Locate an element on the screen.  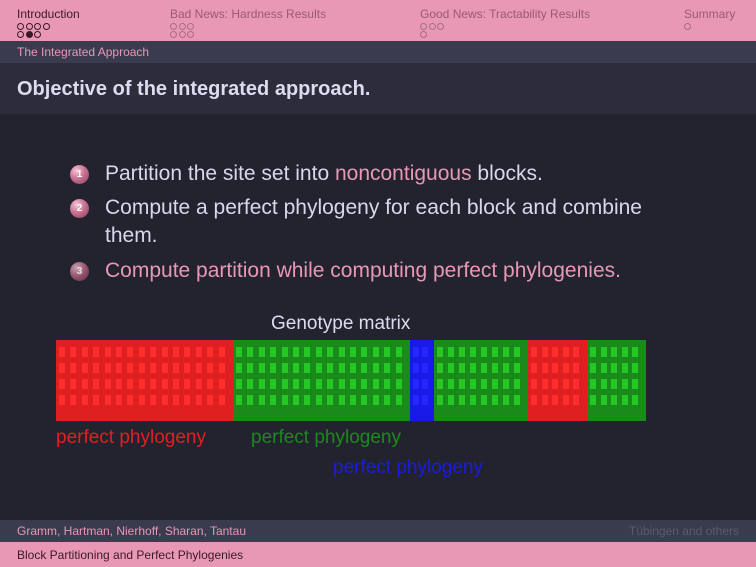
nav-section-label: Summary is located at coordinates (710, 14).